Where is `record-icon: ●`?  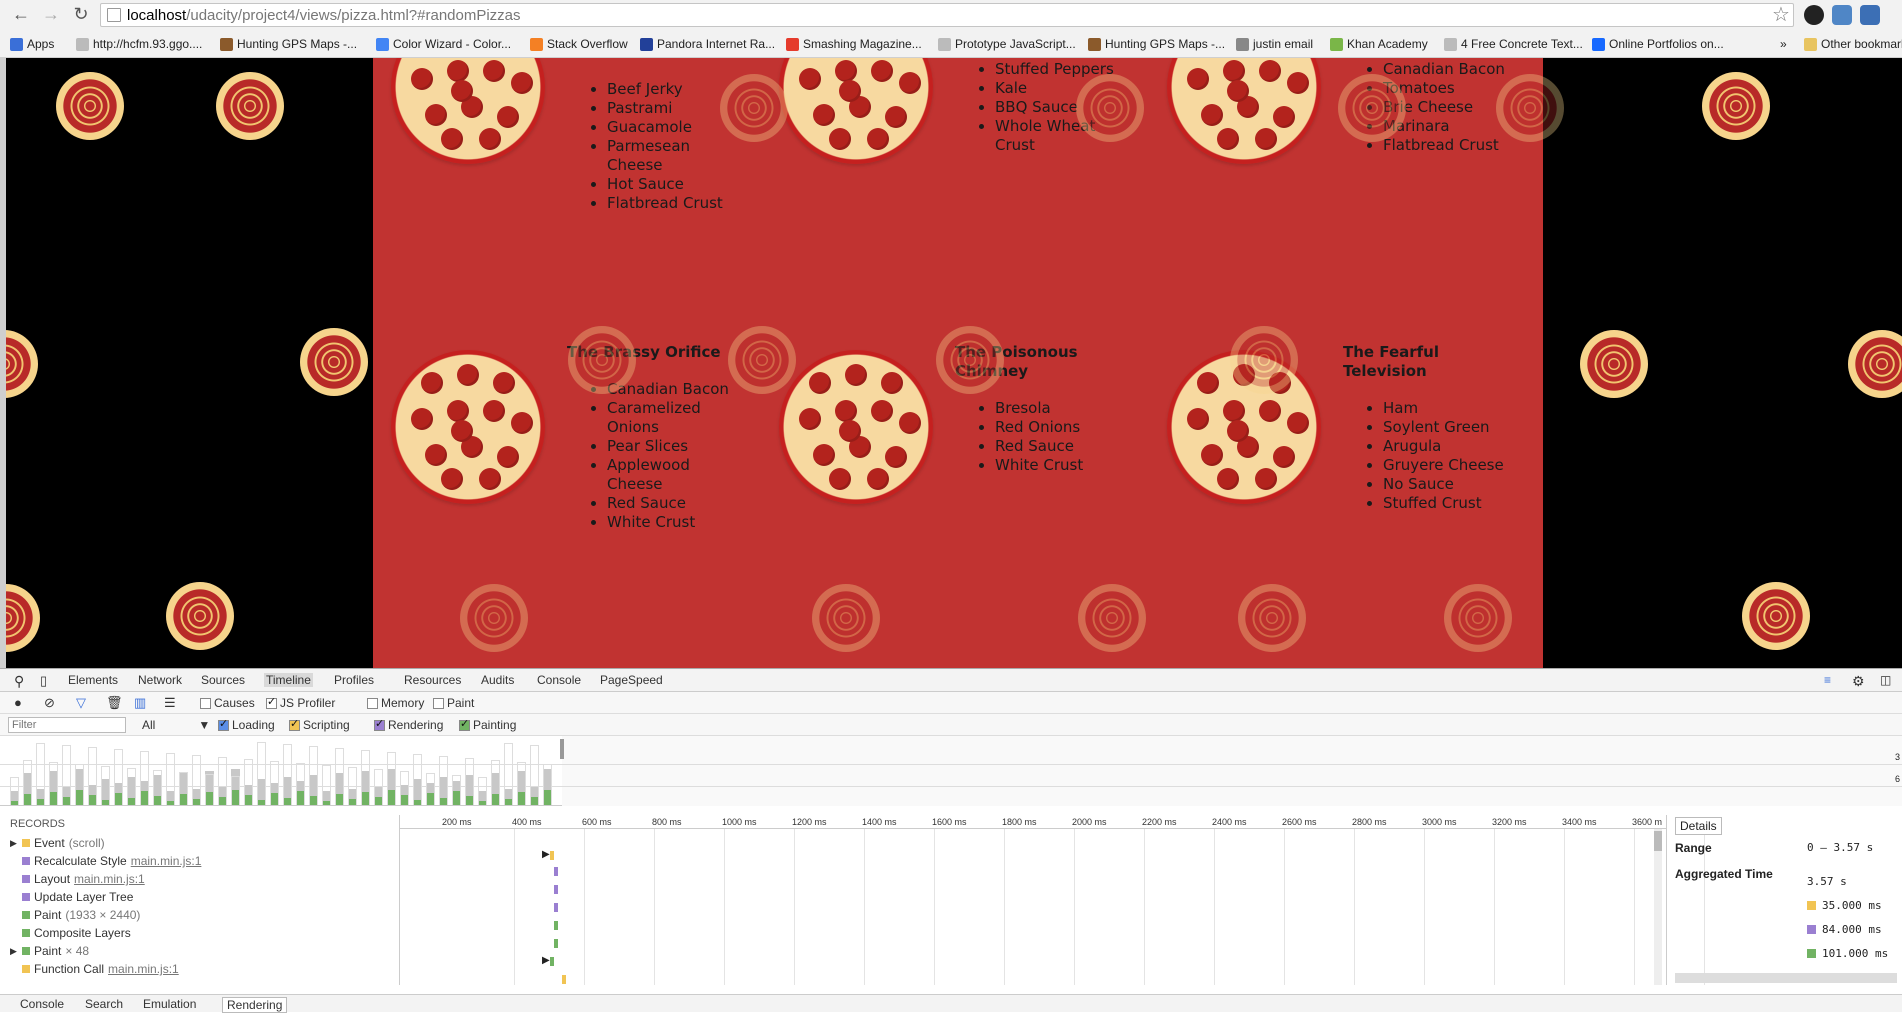 record-icon: ● is located at coordinates (18, 702).